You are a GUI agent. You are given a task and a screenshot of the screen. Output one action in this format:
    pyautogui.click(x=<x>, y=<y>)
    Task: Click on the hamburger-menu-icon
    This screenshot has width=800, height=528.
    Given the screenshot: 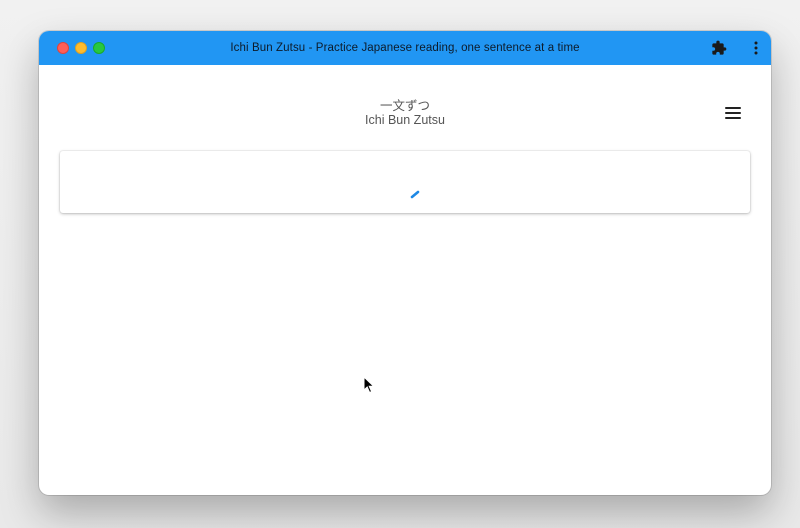 What is the action you would take?
    pyautogui.click(x=733, y=113)
    